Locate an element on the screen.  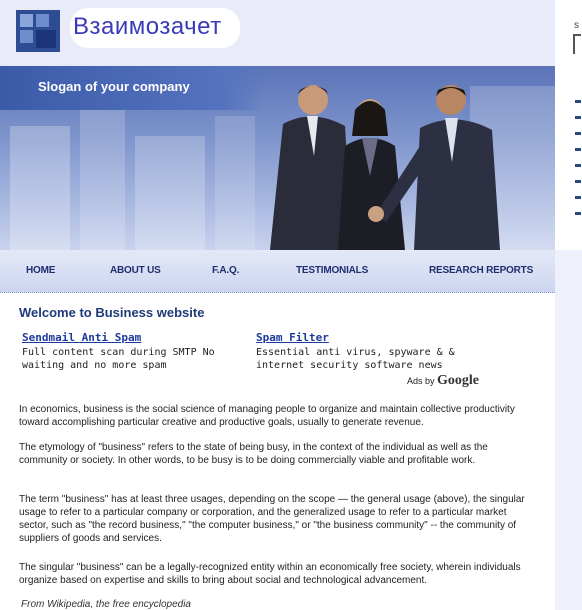
ad-link-sendmail-anti-spam: Sendmail Anti Spam is located at coordinates (137, 337).